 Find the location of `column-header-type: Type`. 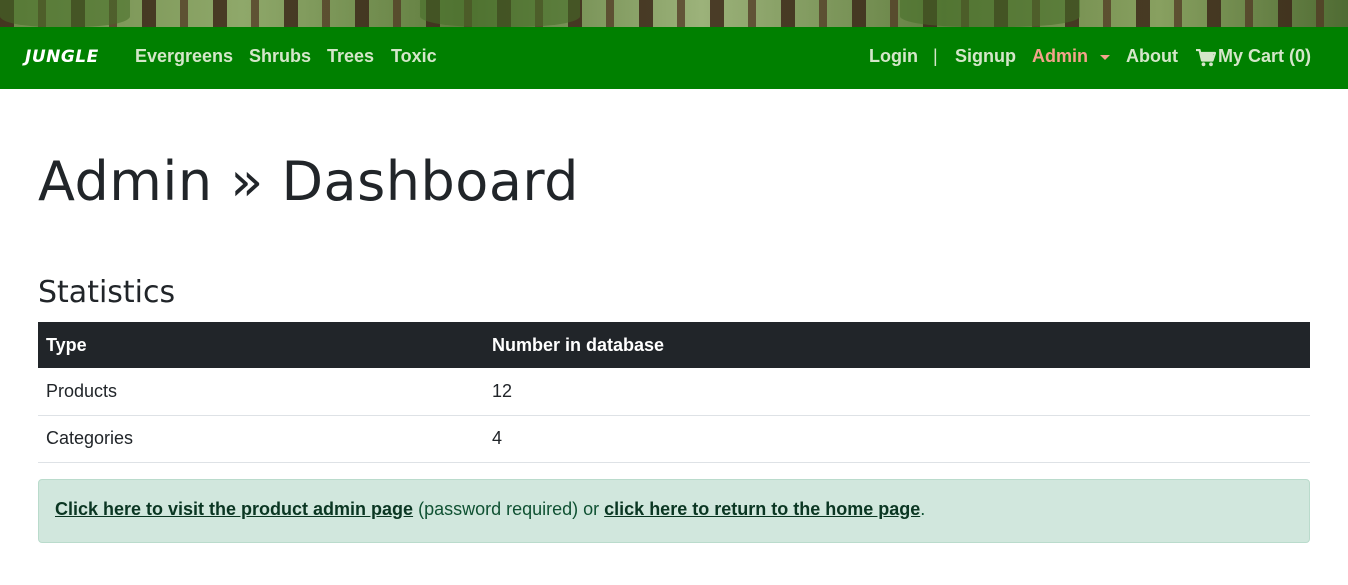

column-header-type: Type is located at coordinates (261, 345).